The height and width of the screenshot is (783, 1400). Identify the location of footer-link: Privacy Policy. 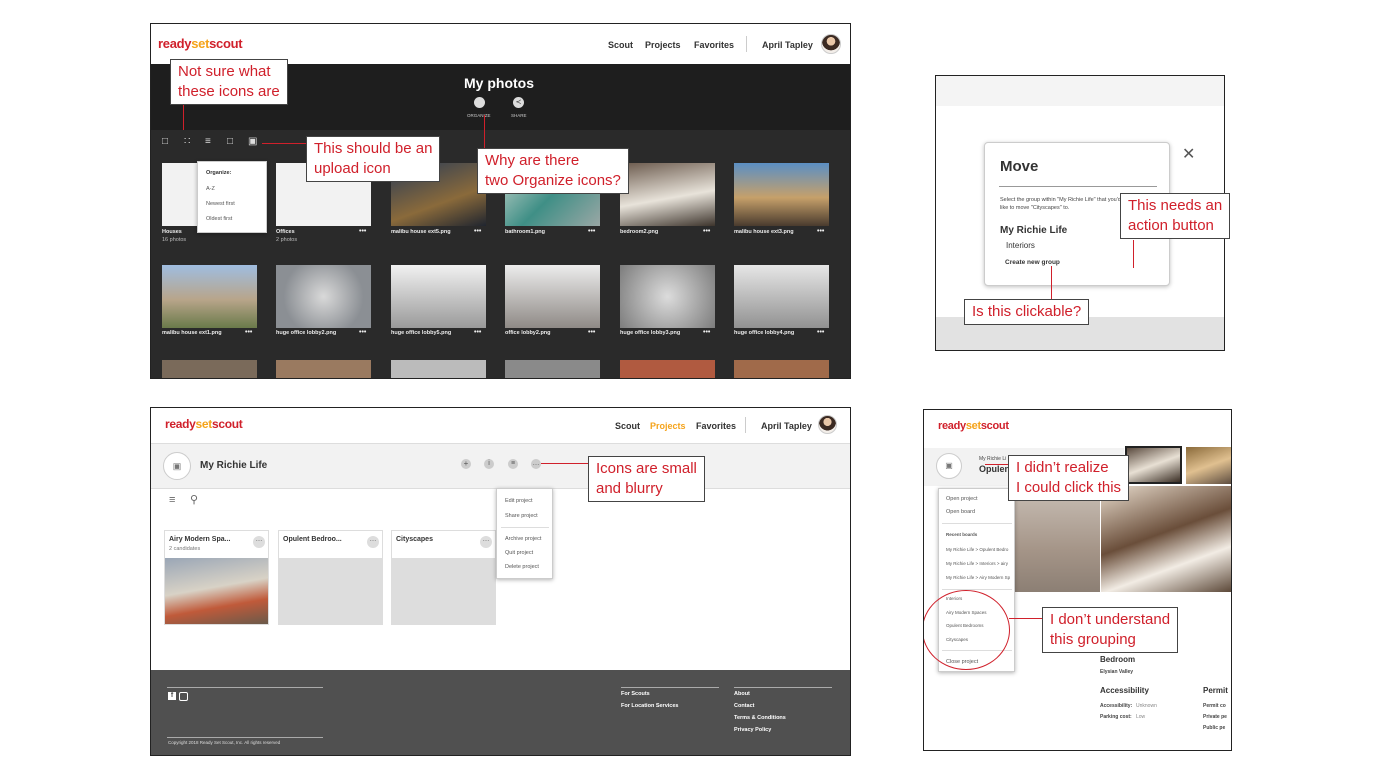
(752, 730).